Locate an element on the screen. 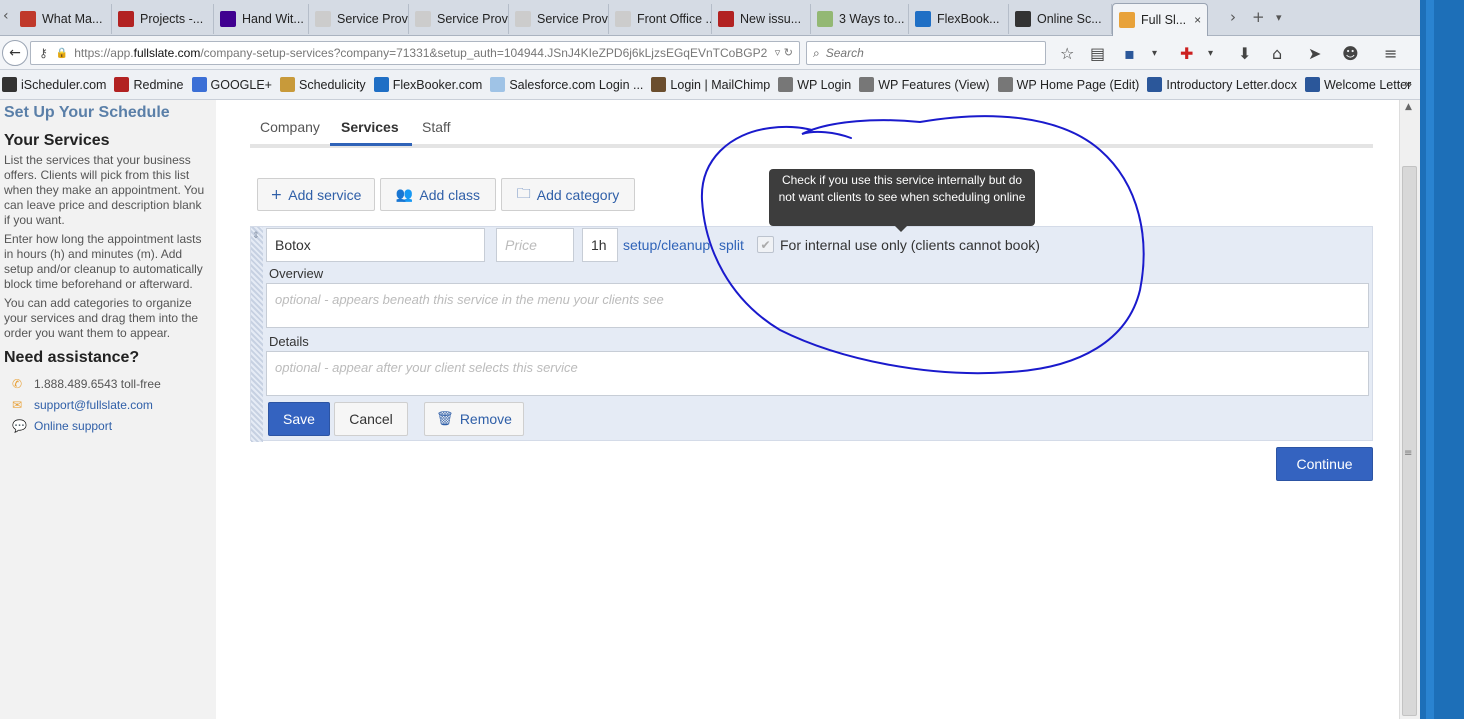 The image size is (1464, 719). cancel-button: Cancel is located at coordinates (371, 419).